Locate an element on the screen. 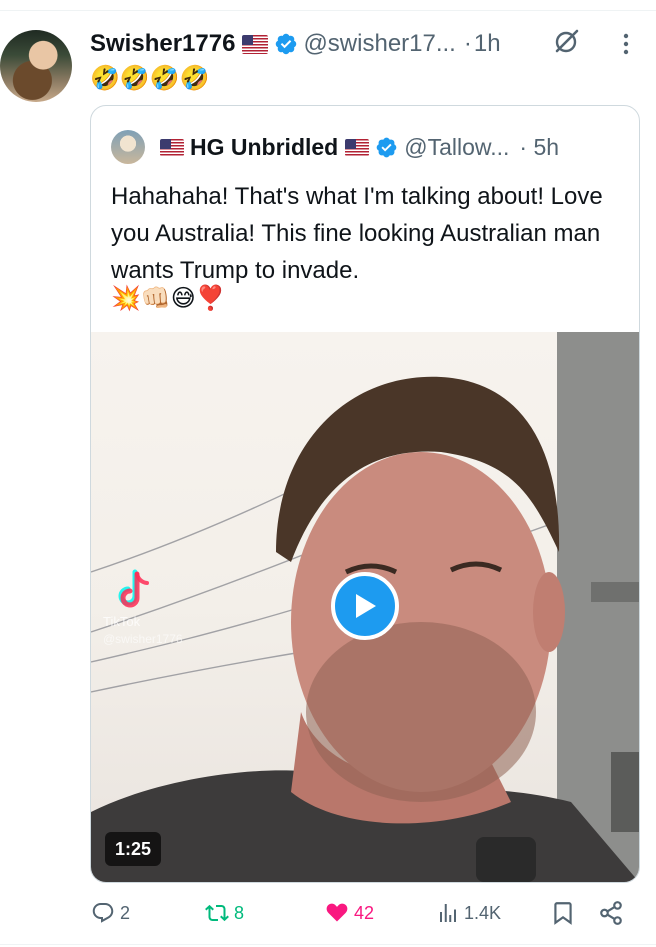 The height and width of the screenshot is (947, 656). reply-button: 2 is located at coordinates (110, 913).